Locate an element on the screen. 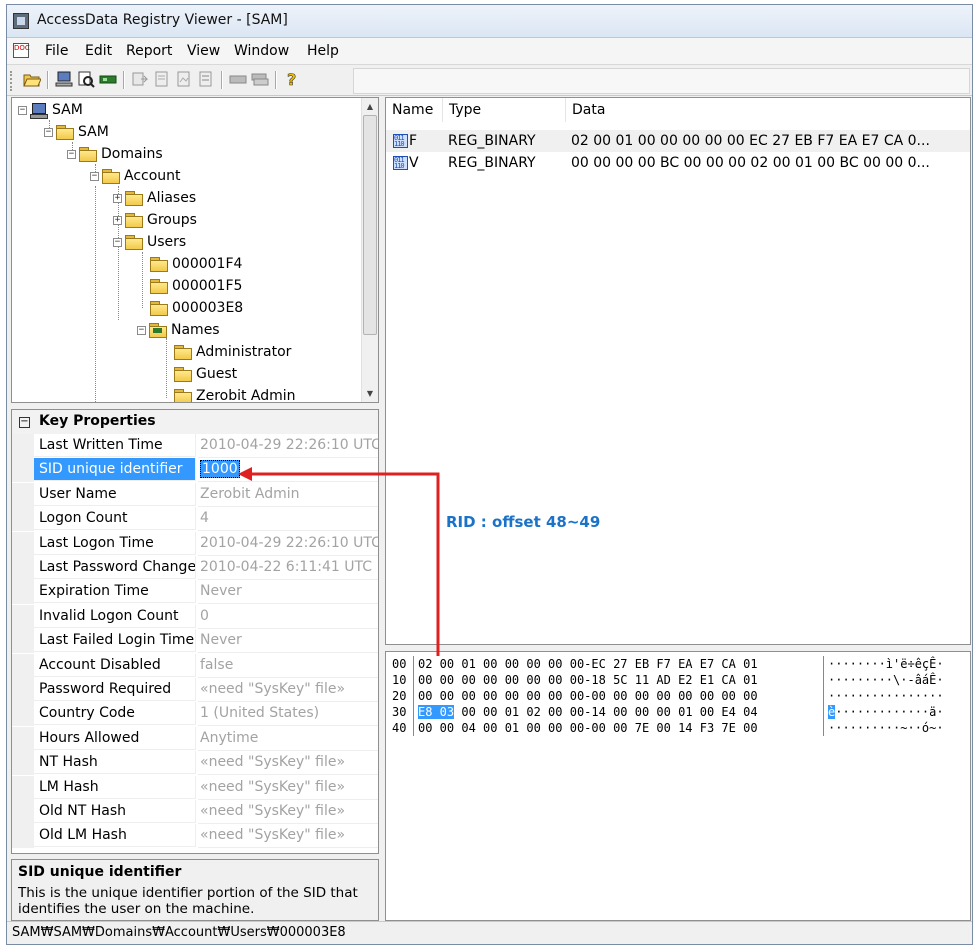 This screenshot has height=949, width=979. key-properties-header: − Key Properties is located at coordinates (195, 422).